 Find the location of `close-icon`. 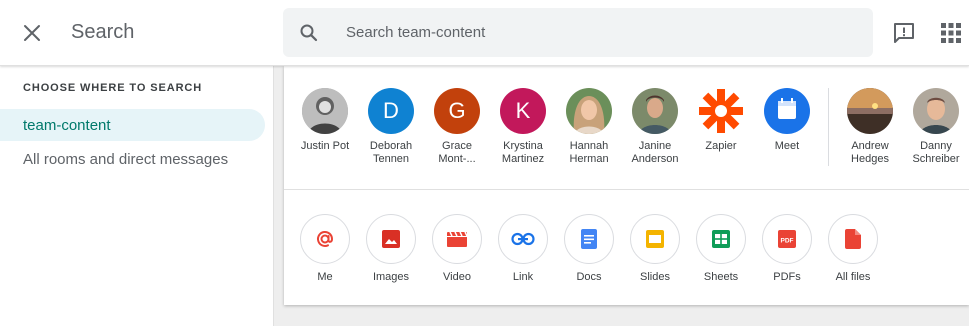

close-icon is located at coordinates (32, 33).